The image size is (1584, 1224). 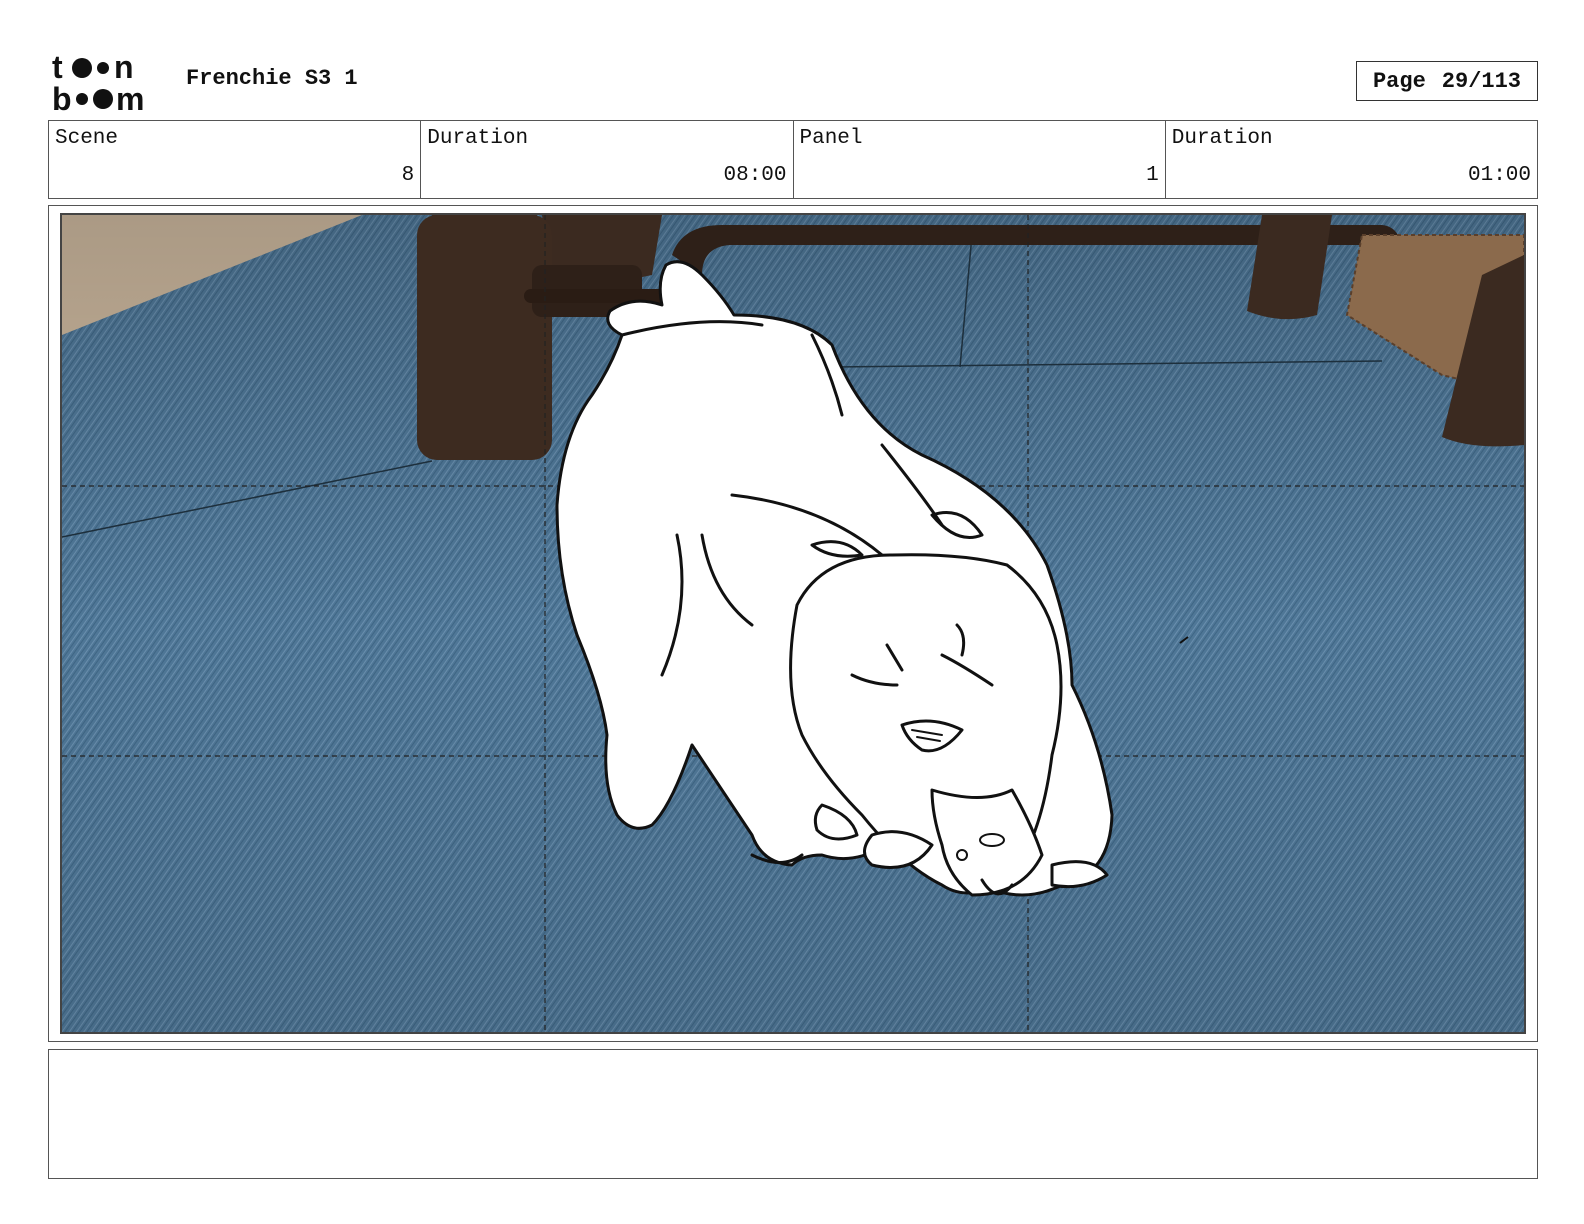 I want to click on scene-duration-label: Duration, so click(x=478, y=138).